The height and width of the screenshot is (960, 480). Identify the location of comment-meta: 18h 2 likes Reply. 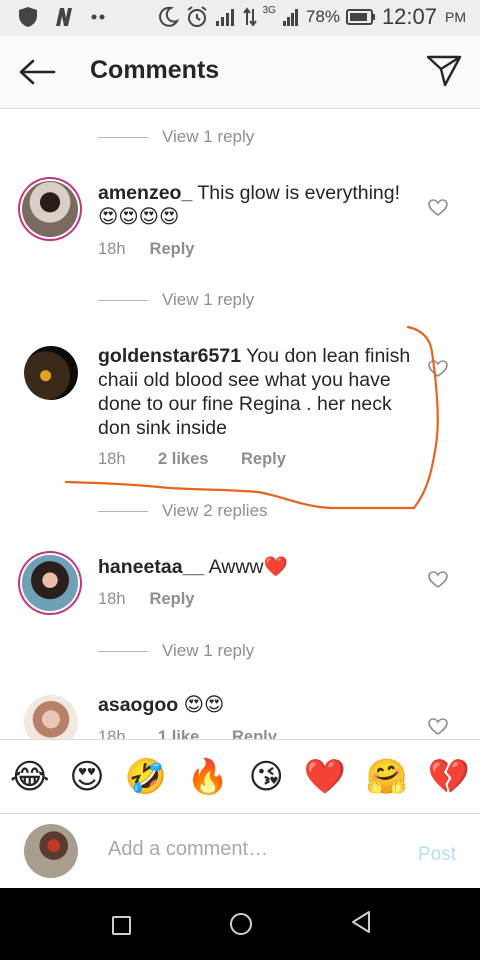
(192, 459).